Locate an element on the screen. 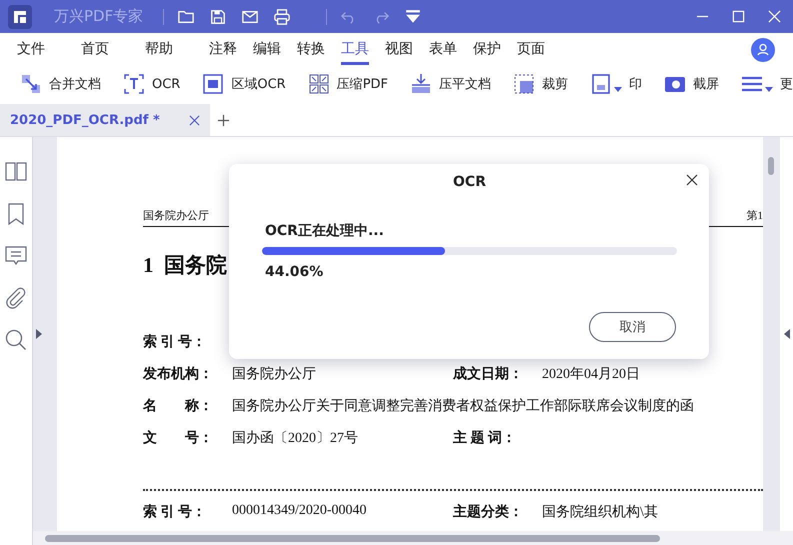 The image size is (793, 545). document-tab: 2020_PDF_OCR.pdf * is located at coordinates (105, 120).